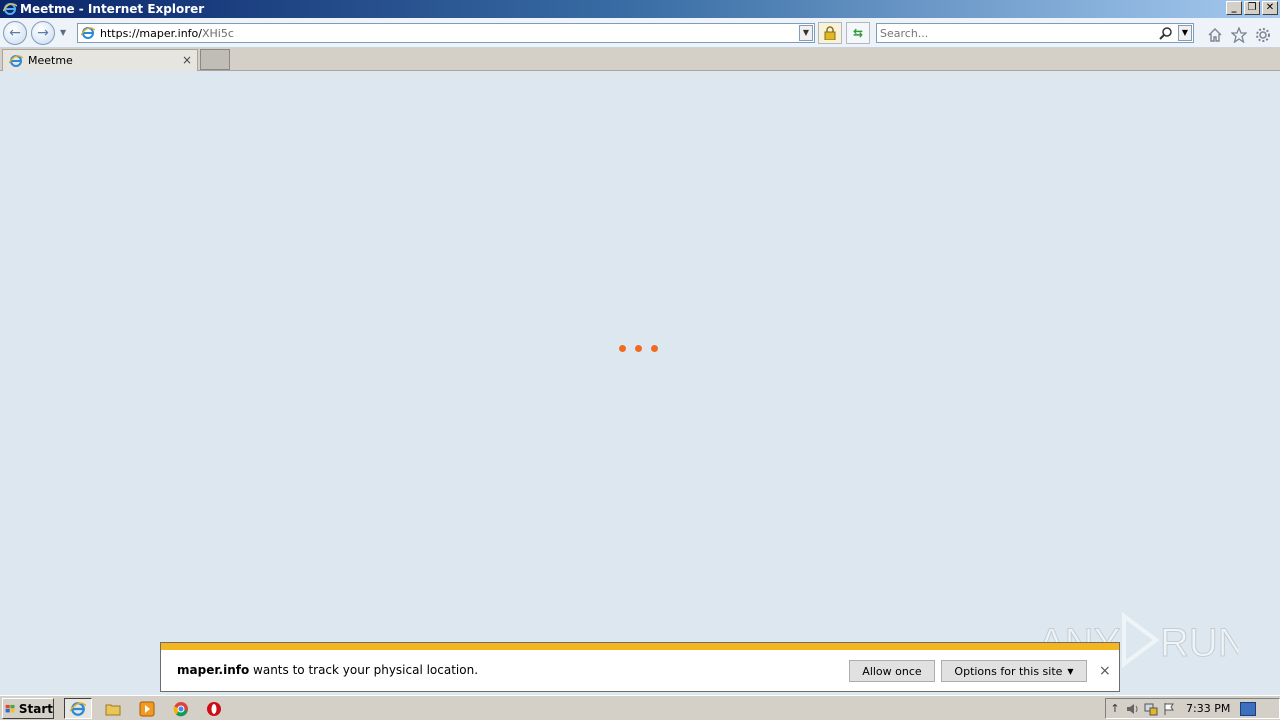  Describe the element at coordinates (1166, 33) in the screenshot. I see `search-icon` at that location.